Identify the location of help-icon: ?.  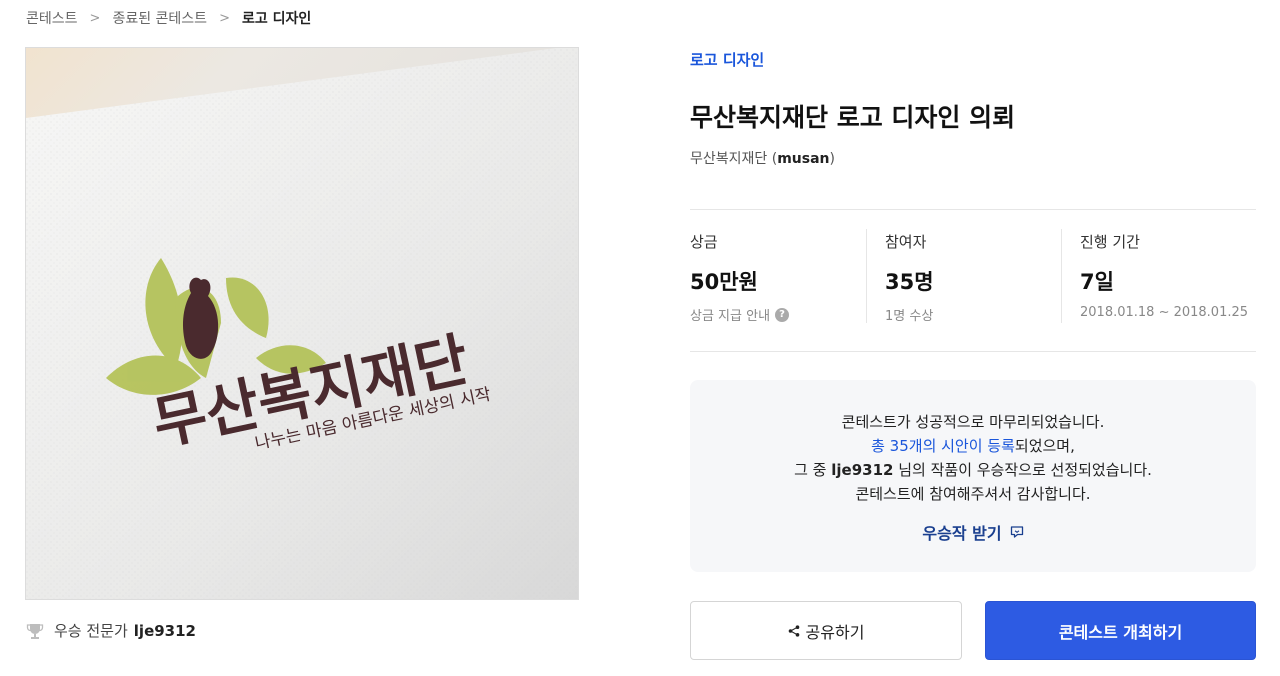
(782, 314).